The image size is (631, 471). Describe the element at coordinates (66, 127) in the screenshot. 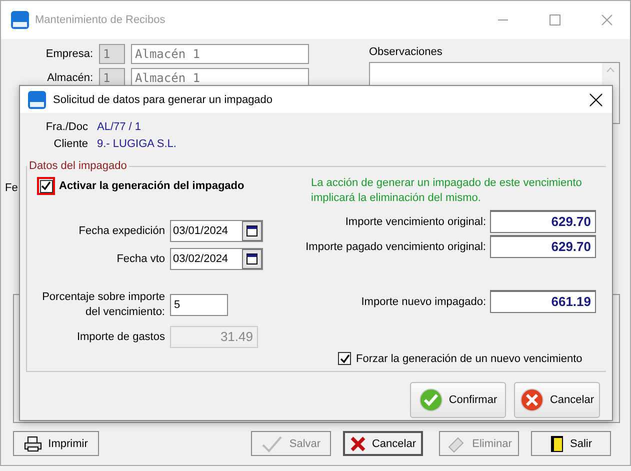

I see `info-label: Fra./Doc` at that location.